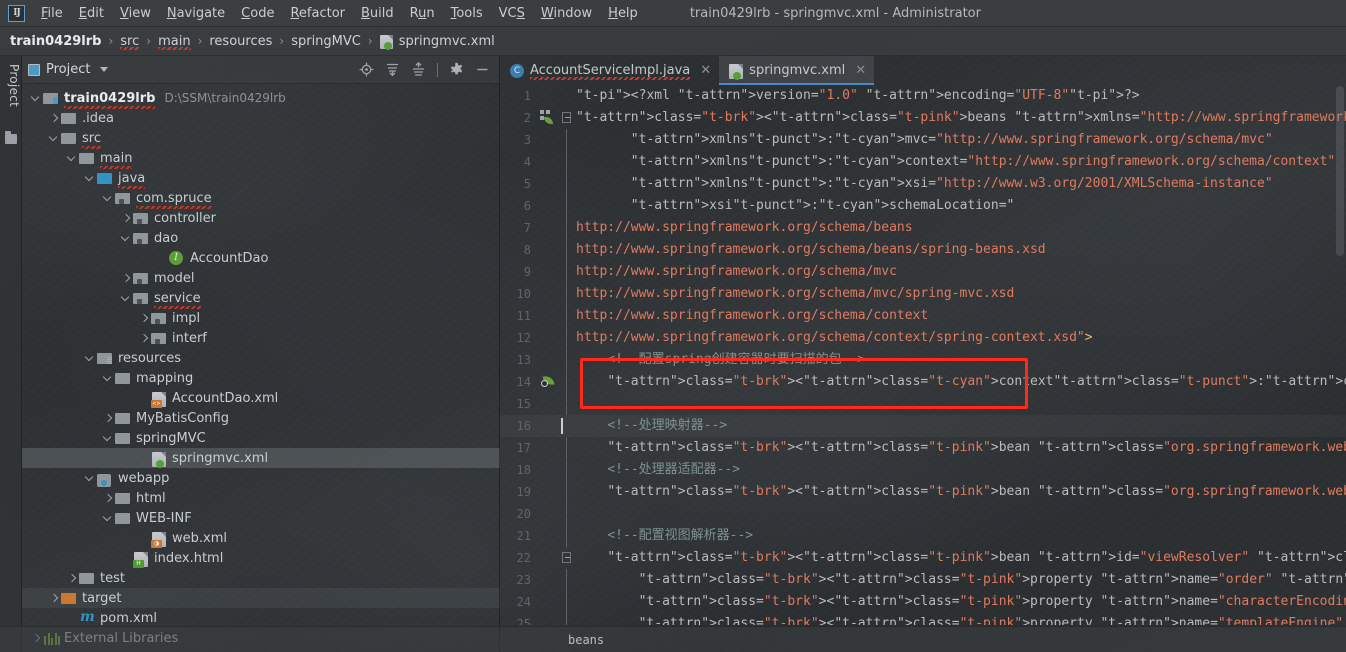 This screenshot has height=652, width=1346. Describe the element at coordinates (392, 69) in the screenshot. I see `expand-all-icon` at that location.